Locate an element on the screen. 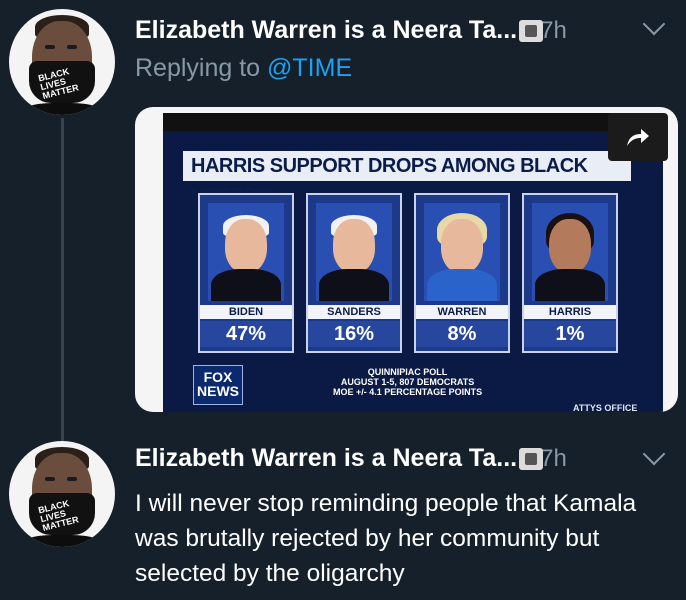  candidate-value: 16% is located at coordinates (354, 334).